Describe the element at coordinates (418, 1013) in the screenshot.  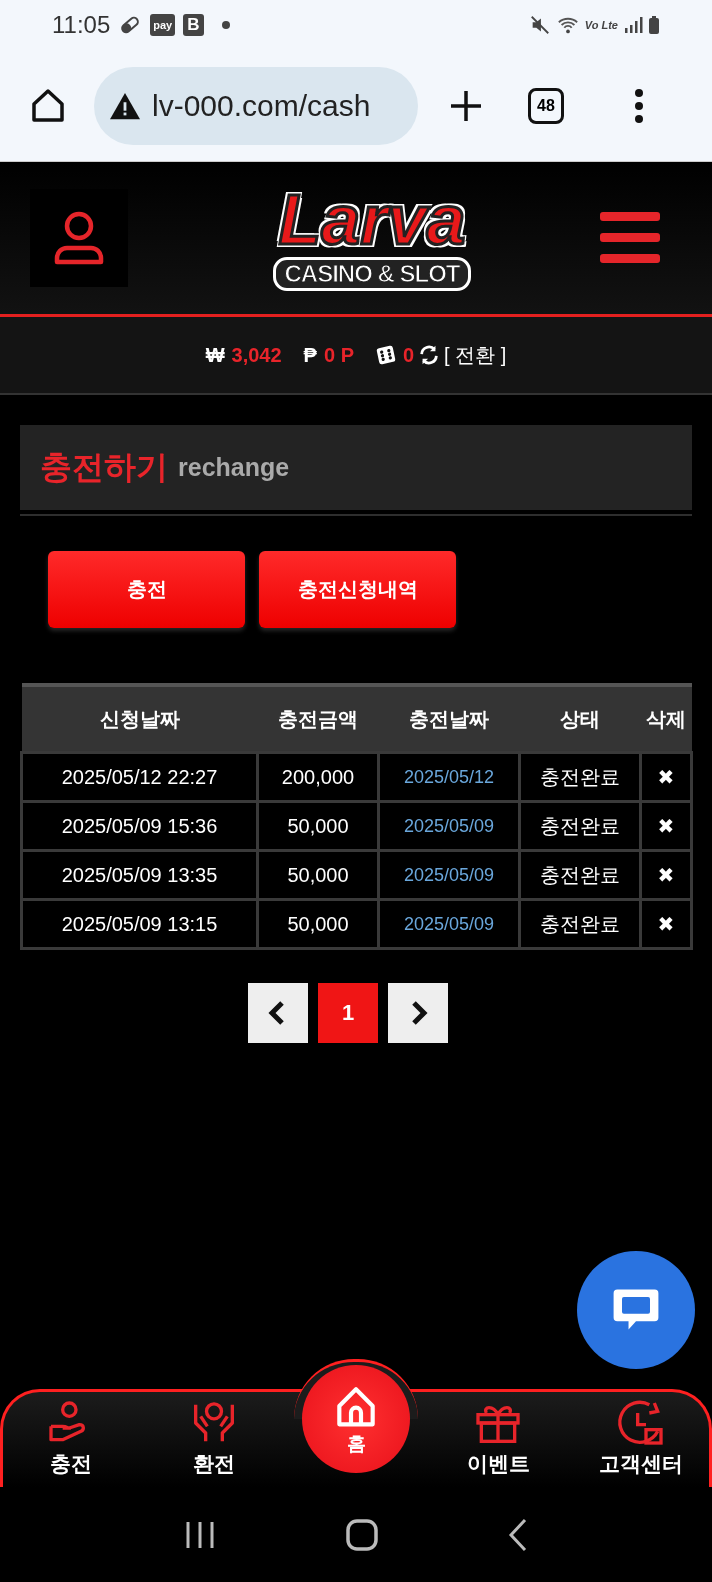
I see `chevron-right-icon` at that location.